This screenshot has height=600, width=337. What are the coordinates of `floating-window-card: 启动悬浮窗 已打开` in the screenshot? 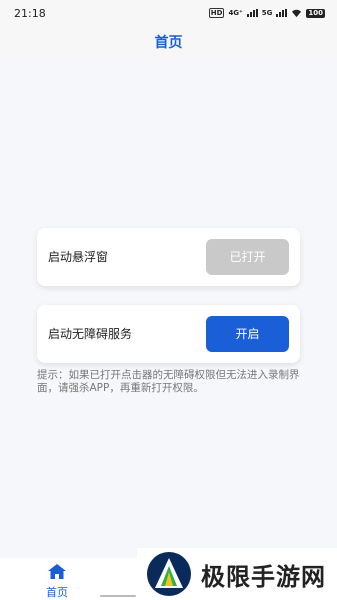 It's located at (168, 257).